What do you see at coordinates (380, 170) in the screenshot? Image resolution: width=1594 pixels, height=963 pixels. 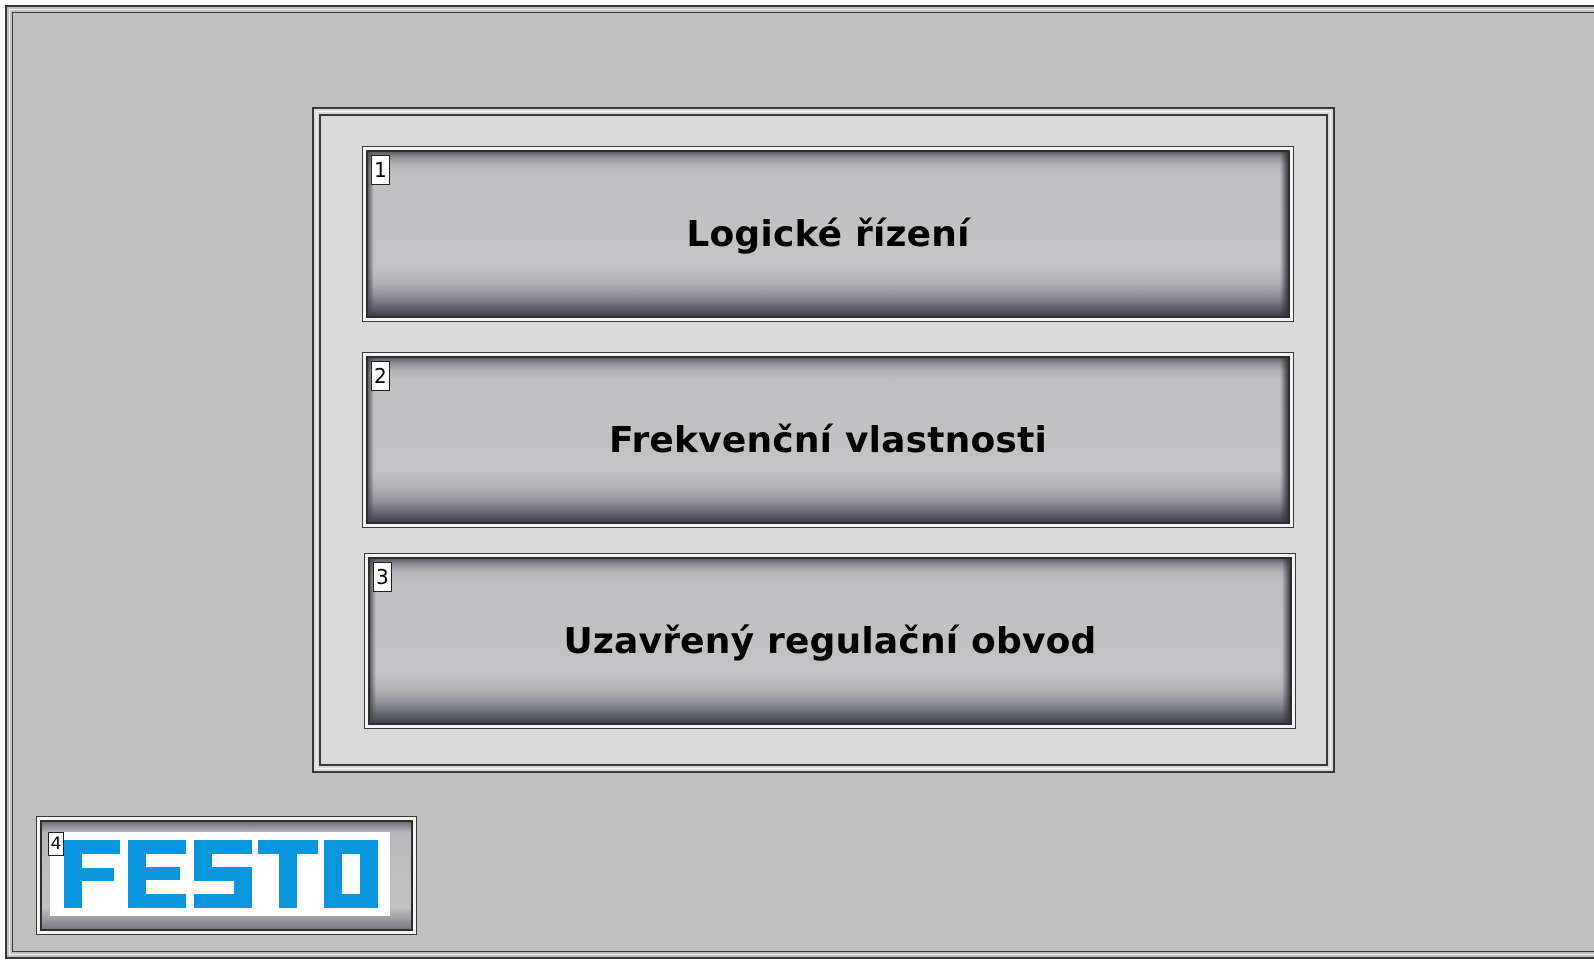 I see `button-number-badge: 1` at bounding box center [380, 170].